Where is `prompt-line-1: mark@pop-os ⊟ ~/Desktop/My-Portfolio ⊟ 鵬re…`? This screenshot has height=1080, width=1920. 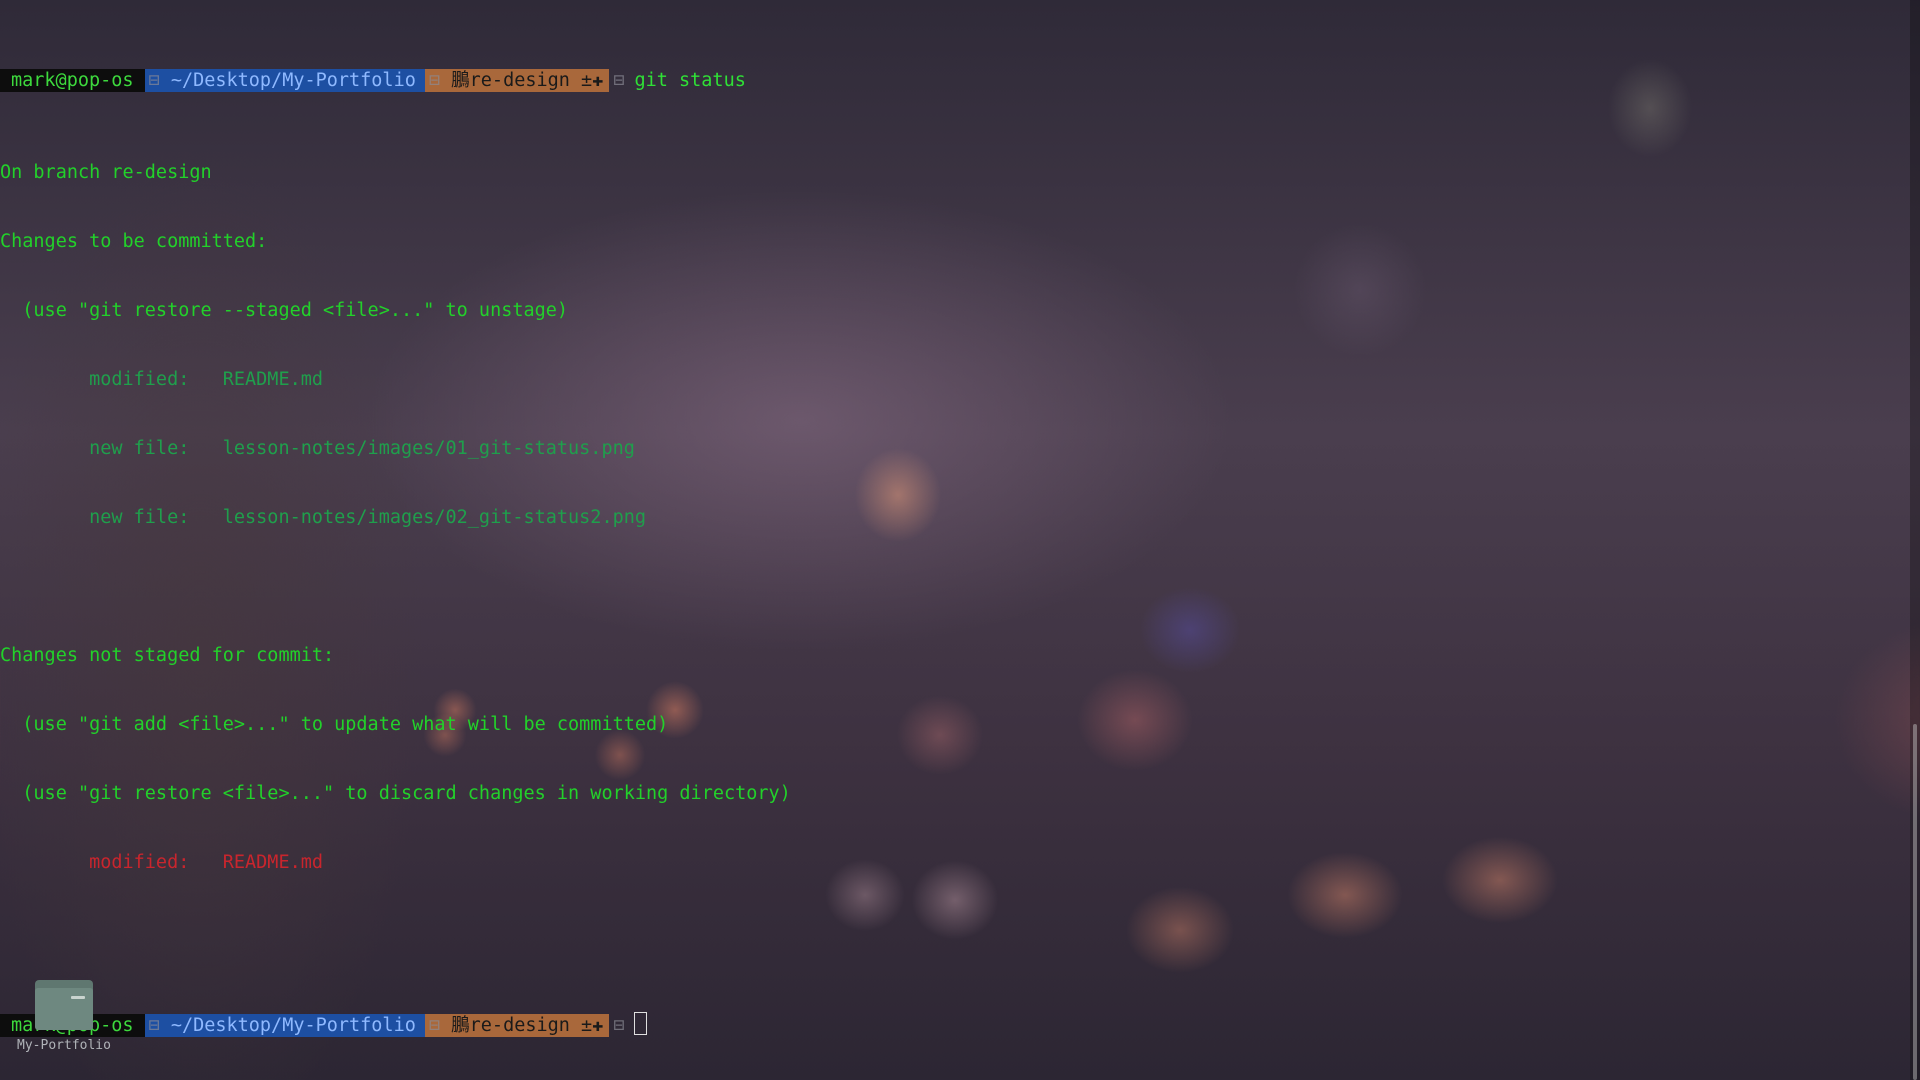 prompt-line-1: mark@pop-os ⊟ ~/Desktop/My-Portfolio ⊟ 鵬re… is located at coordinates (950, 80).